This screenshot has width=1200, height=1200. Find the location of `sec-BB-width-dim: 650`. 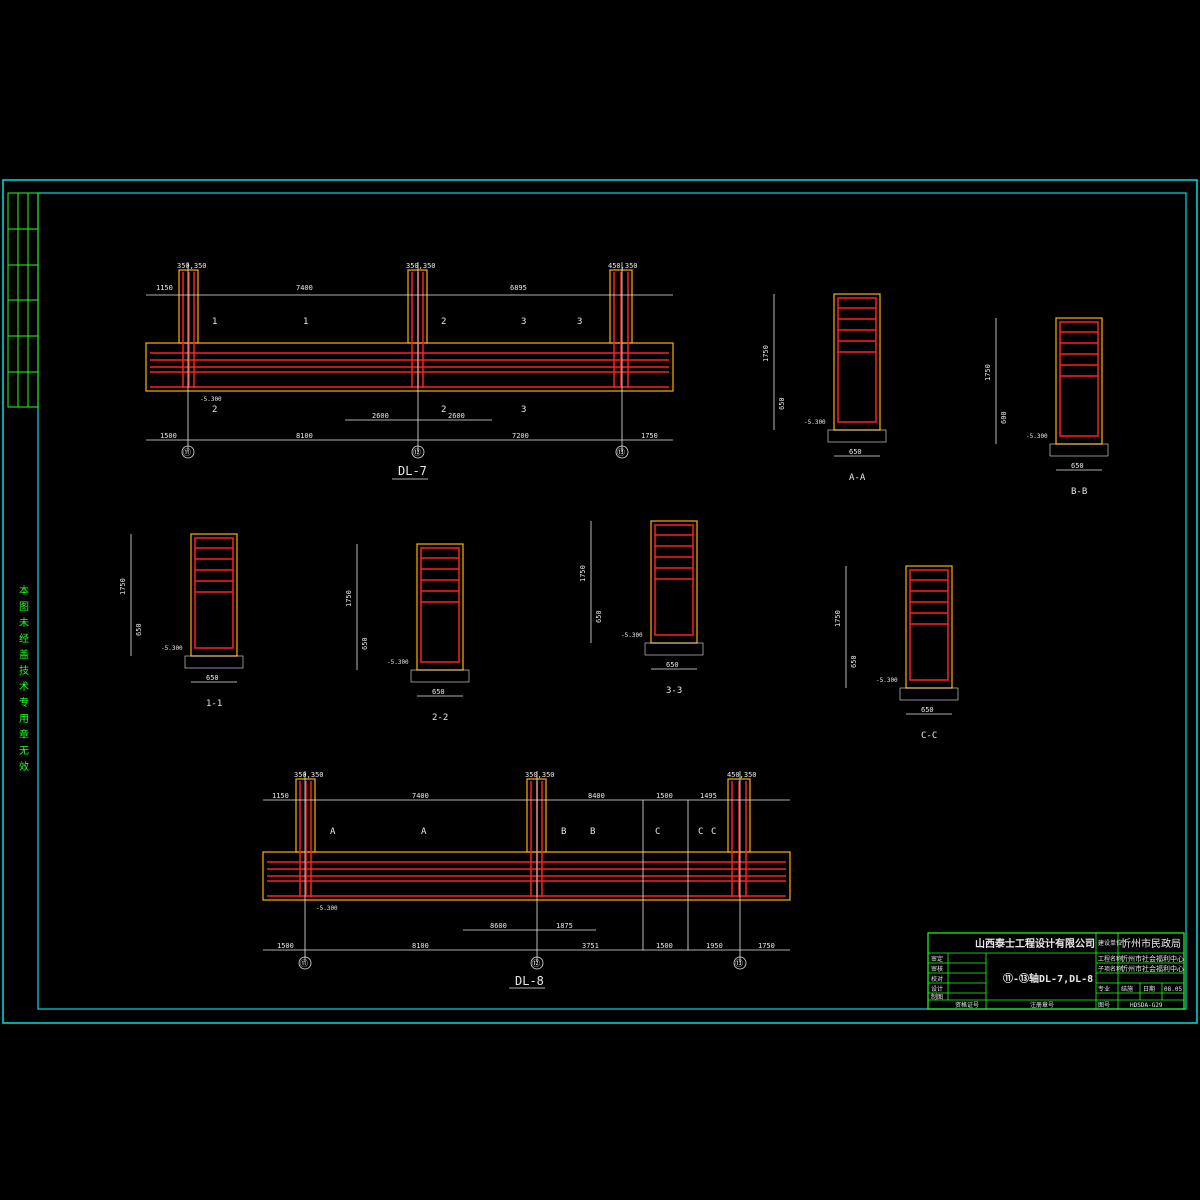

sec-BB-width-dim: 650 is located at coordinates (1077, 466).